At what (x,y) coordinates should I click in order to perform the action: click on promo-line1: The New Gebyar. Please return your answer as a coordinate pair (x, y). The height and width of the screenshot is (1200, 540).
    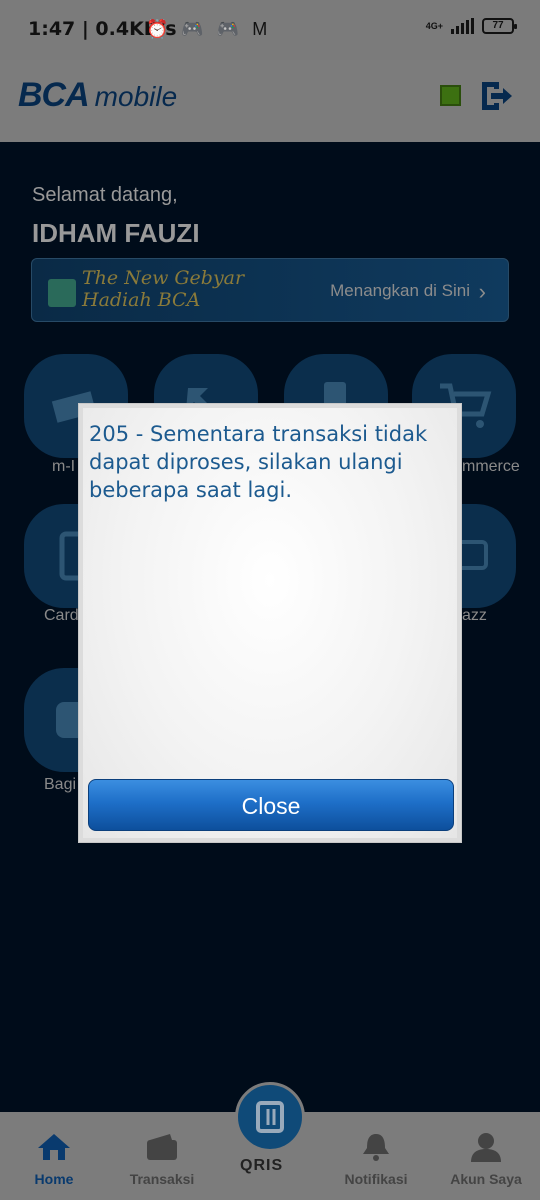
    Looking at the image, I should click on (163, 278).